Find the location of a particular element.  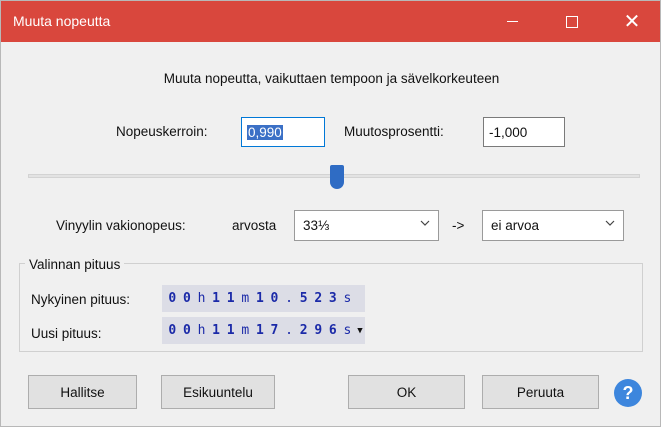

ok-button: OK is located at coordinates (406, 392).